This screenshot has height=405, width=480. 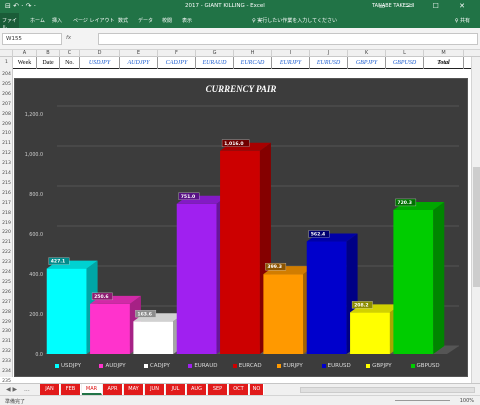 I want to click on vertical-scroll-thumb, so click(x=476, y=227).